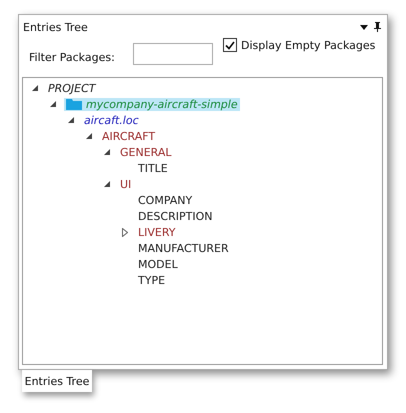 The image size is (406, 413). What do you see at coordinates (175, 216) in the screenshot?
I see `tree-item: DESCRIPTION` at bounding box center [175, 216].